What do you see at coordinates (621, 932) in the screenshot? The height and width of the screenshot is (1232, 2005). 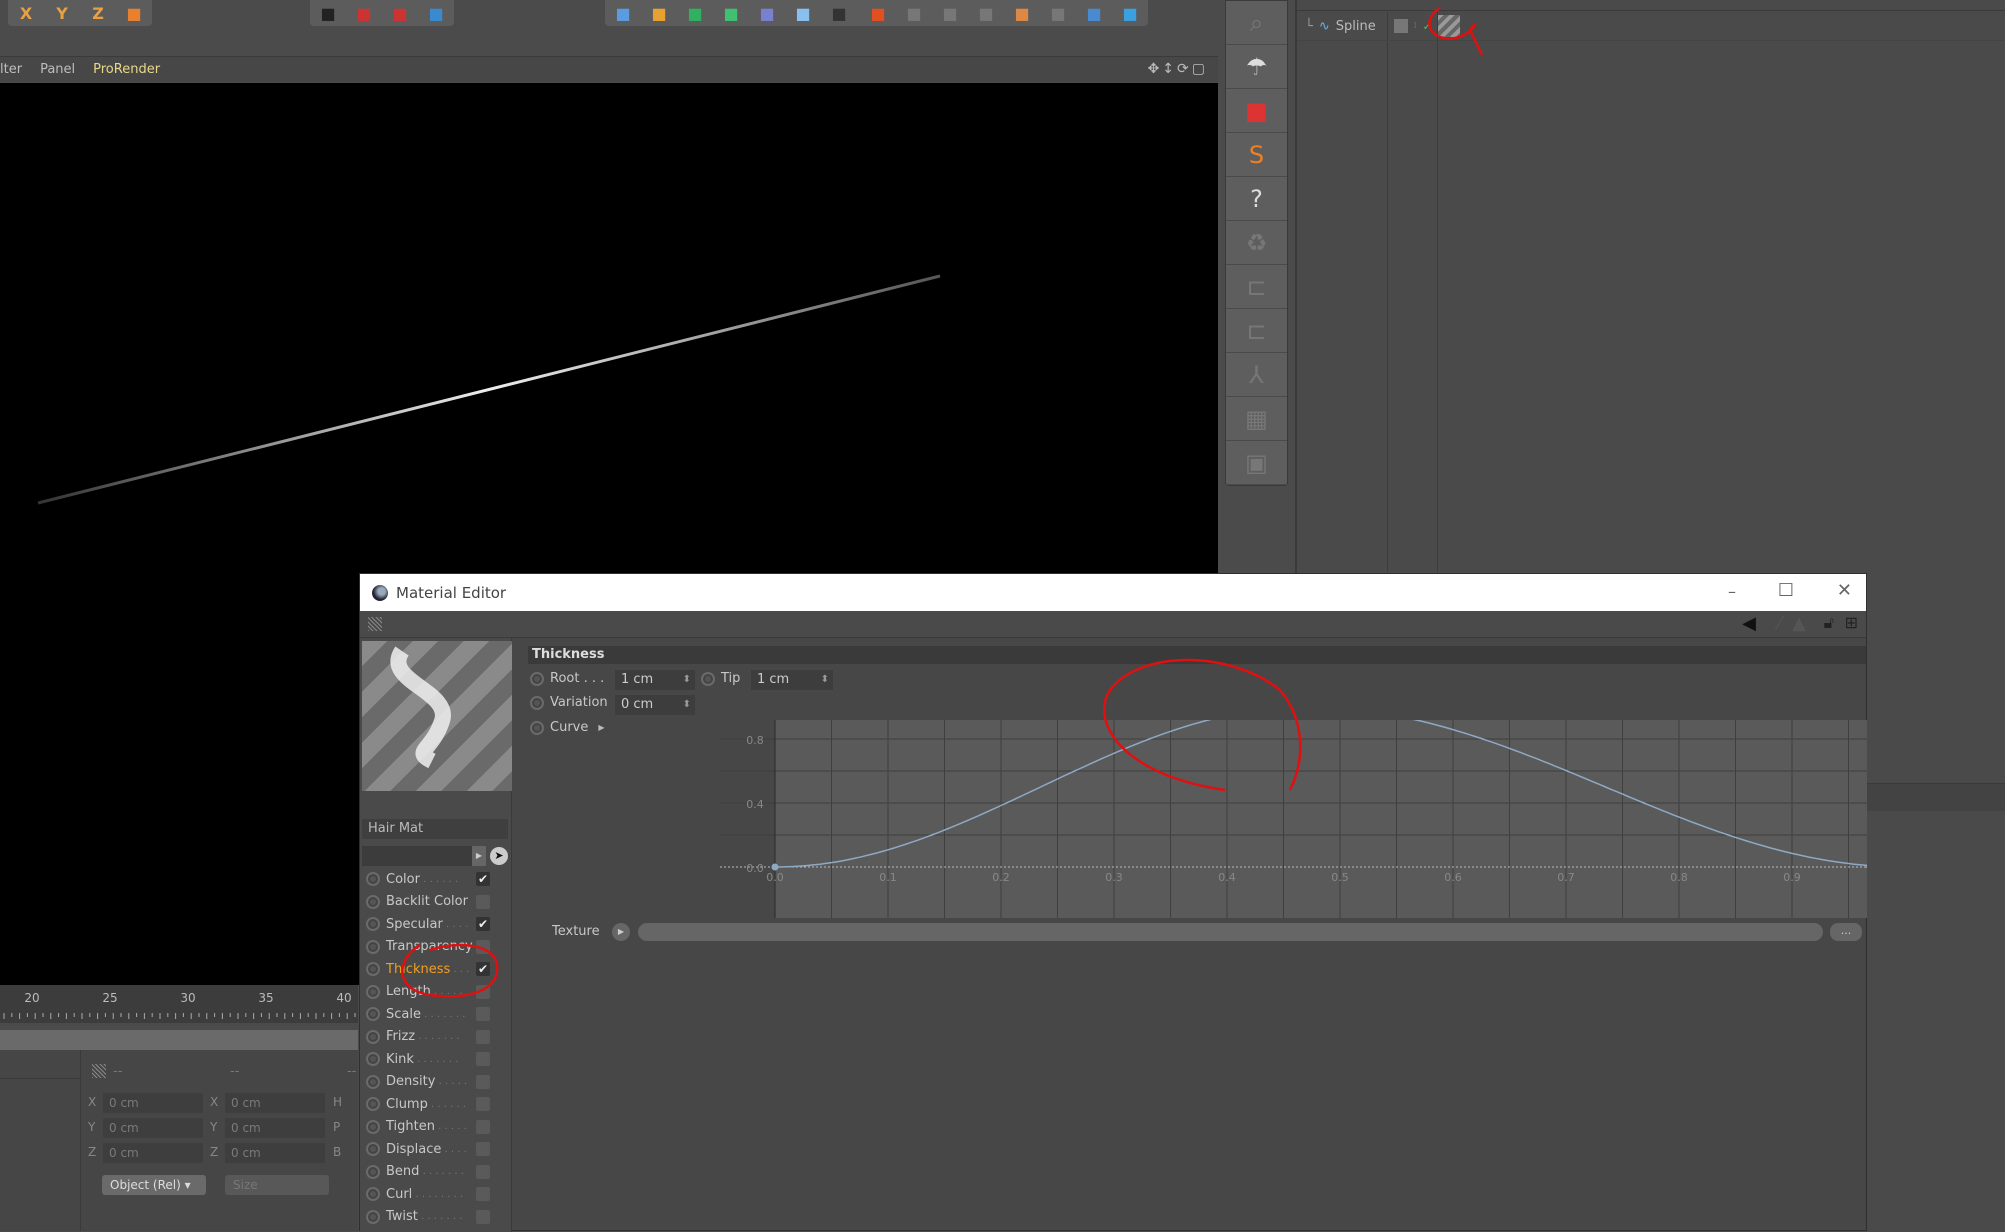 I see `texture-expand-button: ▶` at bounding box center [621, 932].